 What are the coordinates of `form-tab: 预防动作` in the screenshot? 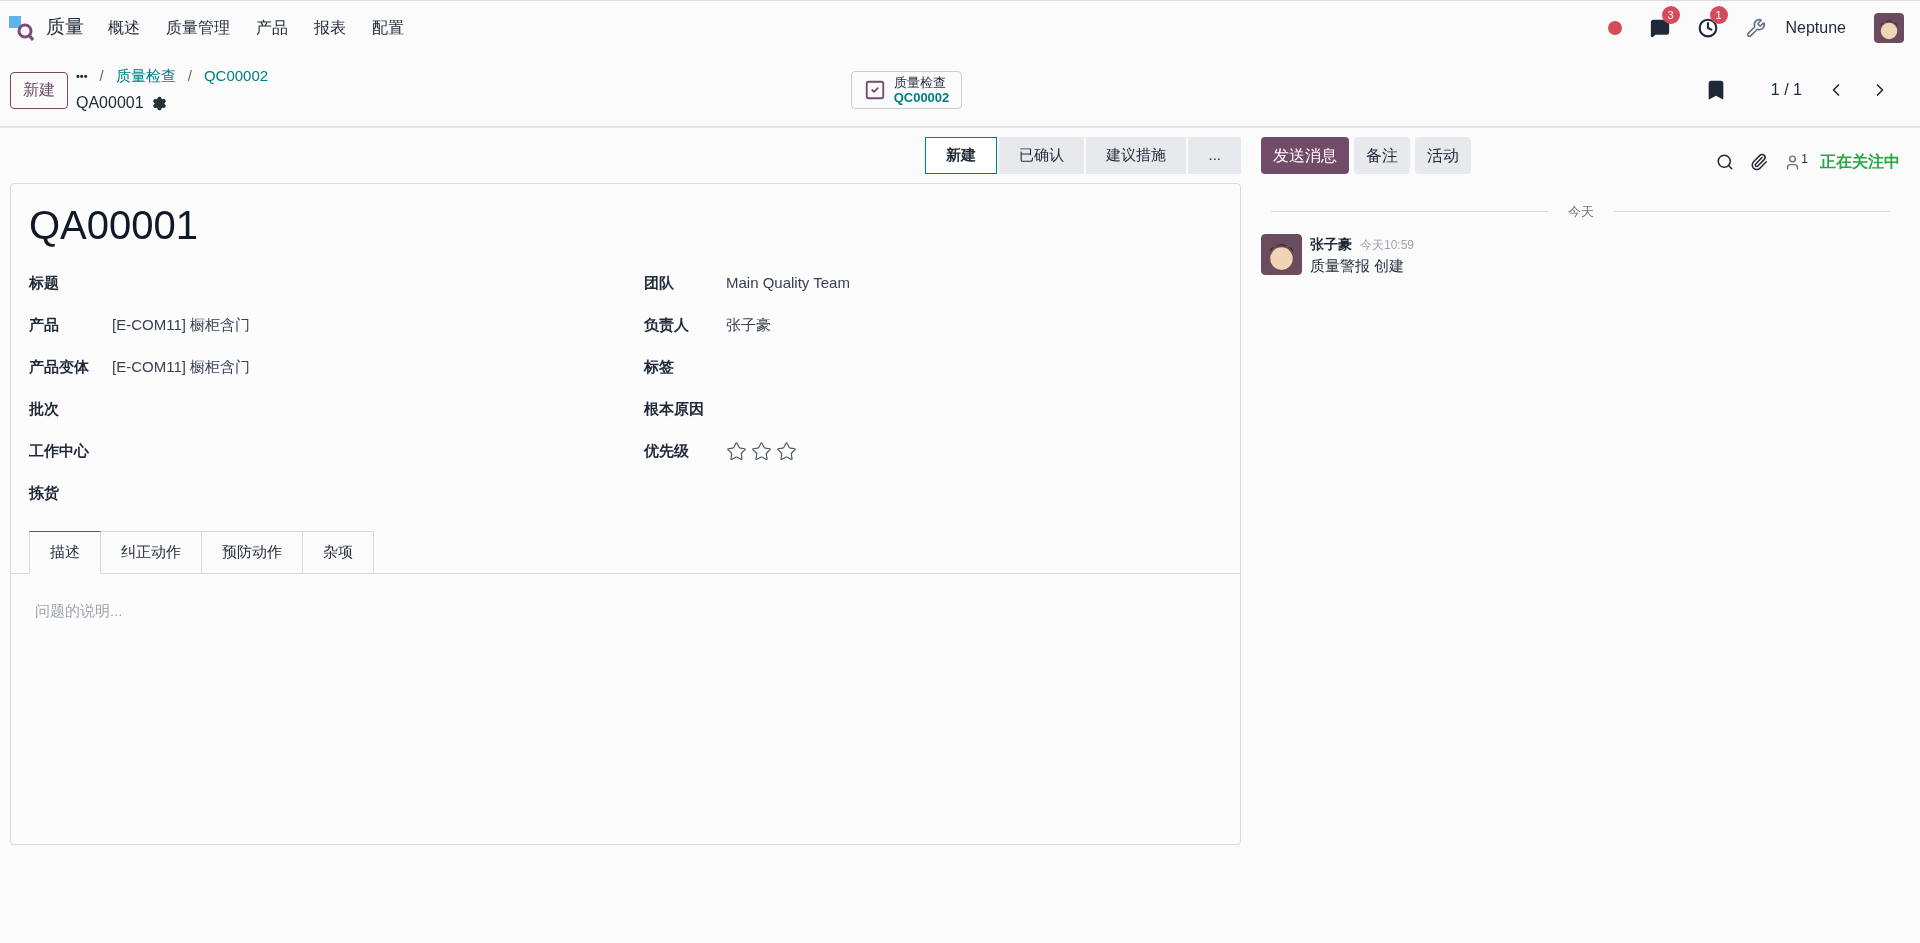 It's located at (252, 552).